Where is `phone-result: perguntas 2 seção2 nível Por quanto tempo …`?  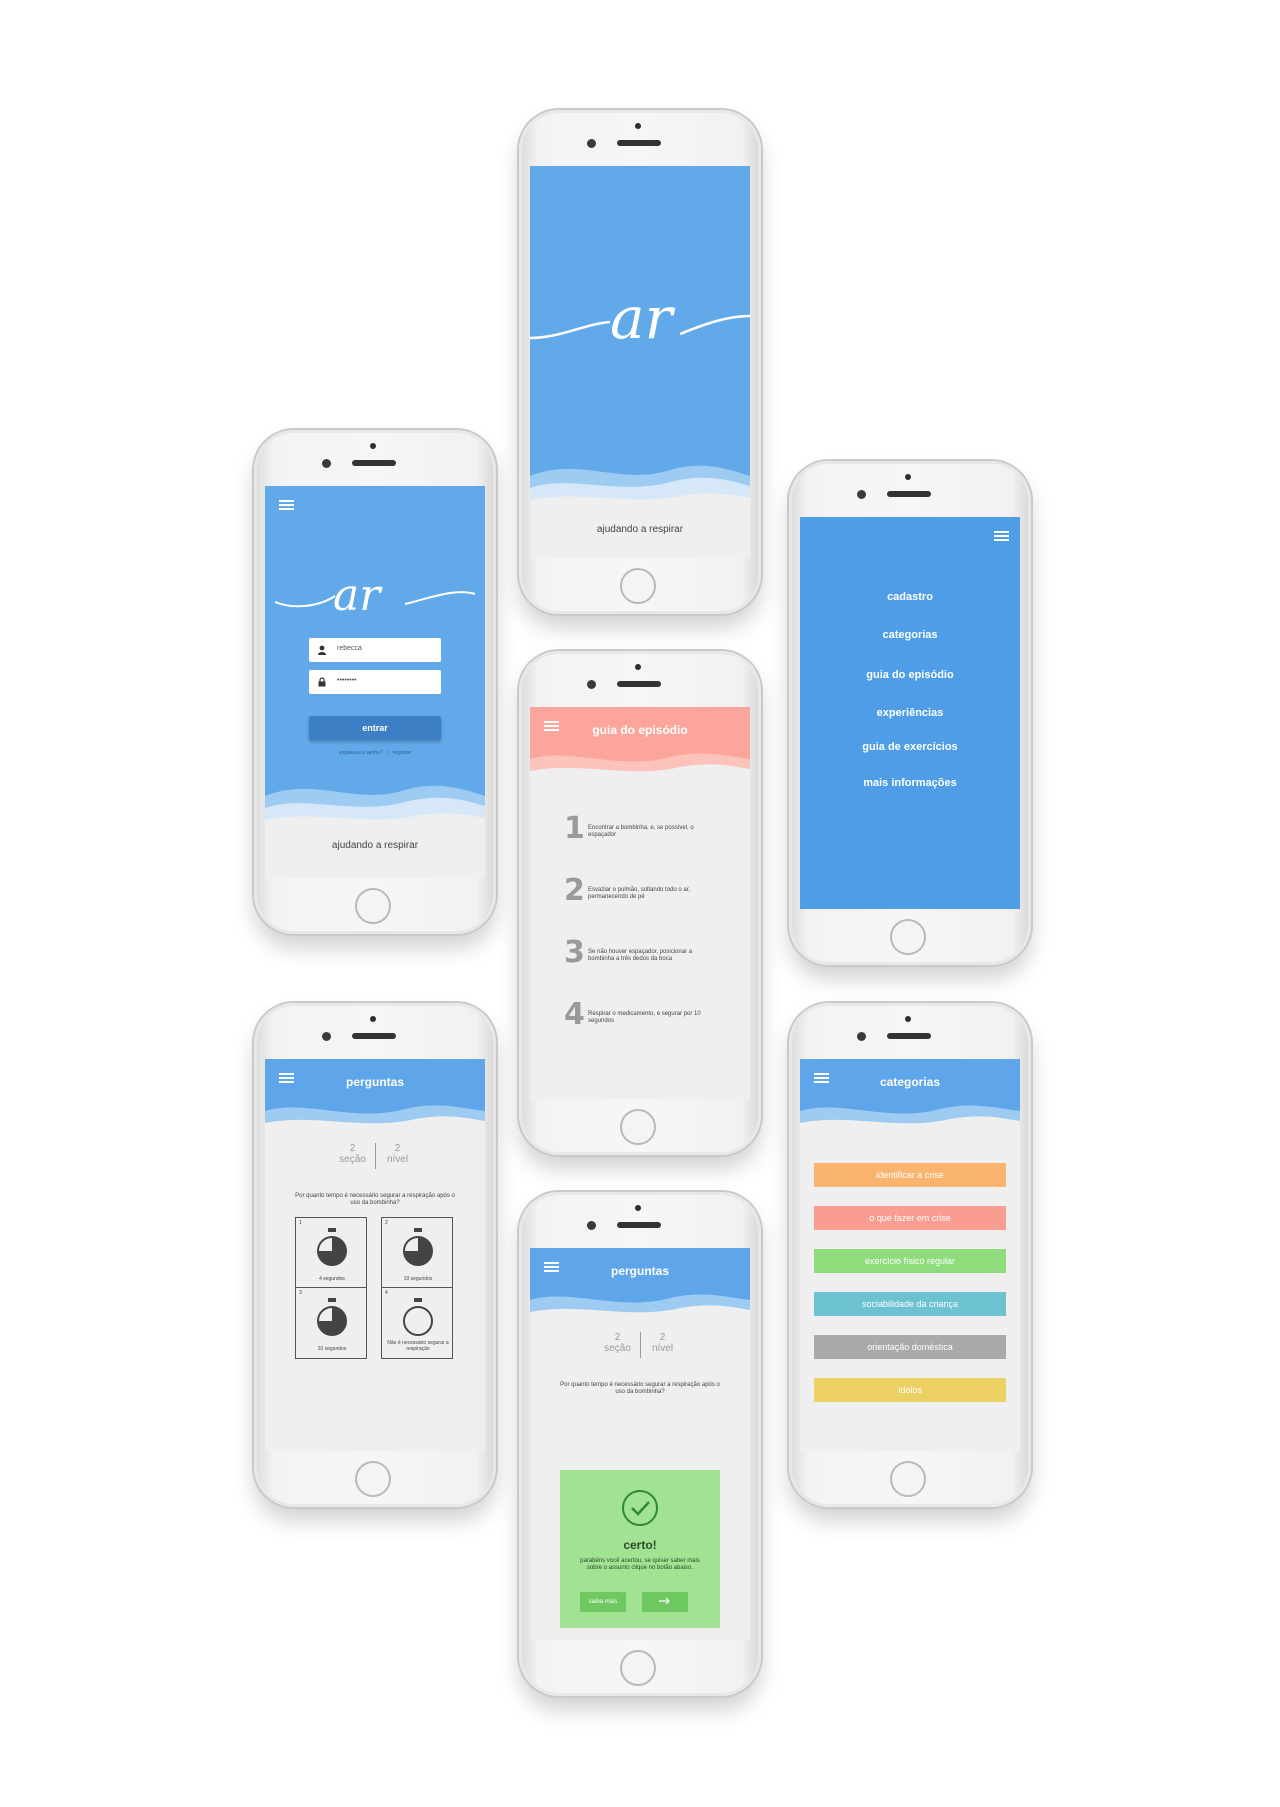
phone-result: perguntas 2 seção2 nível Por quanto tempo … is located at coordinates (640, 1444).